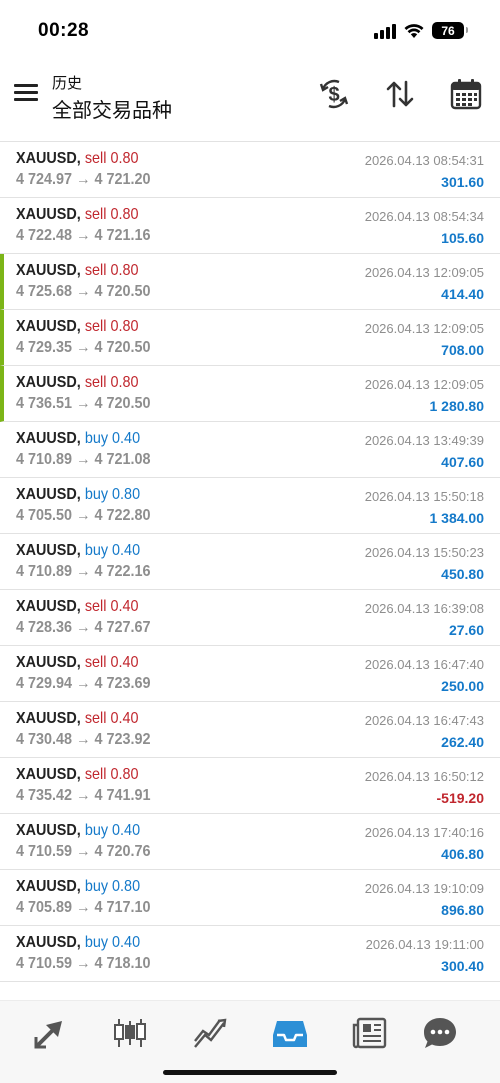  I want to click on trade-prices: 4 730.48 → 4 723.92, so click(83, 740).